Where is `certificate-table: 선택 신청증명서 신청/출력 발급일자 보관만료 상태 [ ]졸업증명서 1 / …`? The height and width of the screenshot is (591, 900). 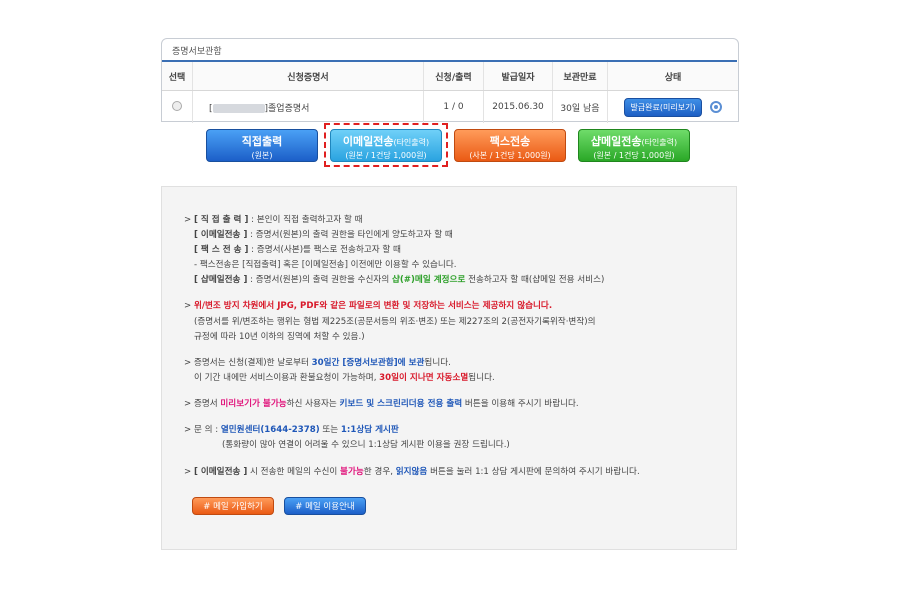 certificate-table: 선택 신청증명서 신청/출력 발급일자 보관만료 상태 [ ]졸업증명서 1 / … is located at coordinates (450, 92).